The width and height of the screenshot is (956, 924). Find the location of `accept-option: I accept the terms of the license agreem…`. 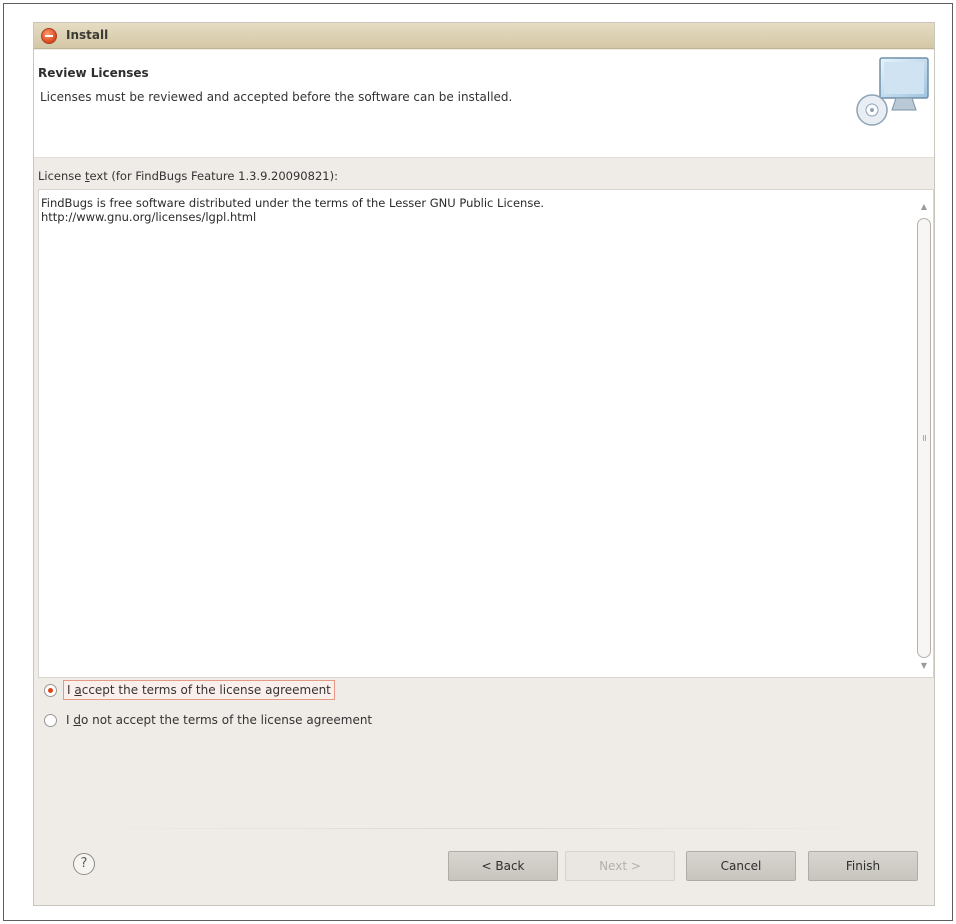

accept-option: I accept the terms of the license agreem… is located at coordinates (189, 690).